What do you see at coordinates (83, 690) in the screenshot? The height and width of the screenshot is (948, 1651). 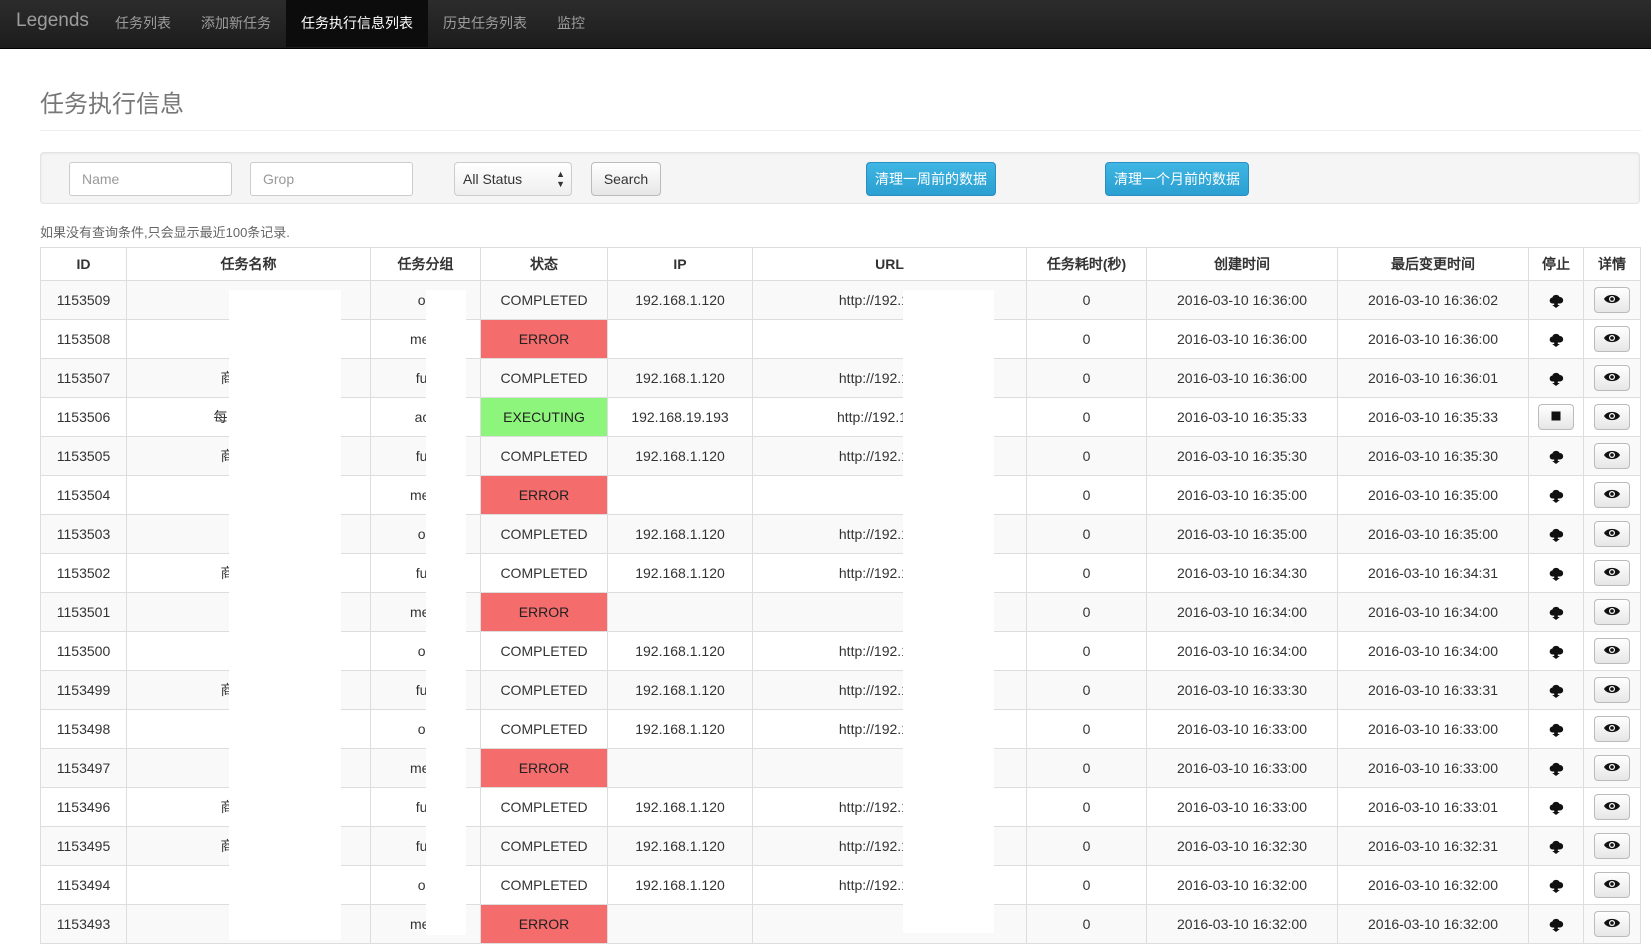 I see `cell-id: 1153499` at bounding box center [83, 690].